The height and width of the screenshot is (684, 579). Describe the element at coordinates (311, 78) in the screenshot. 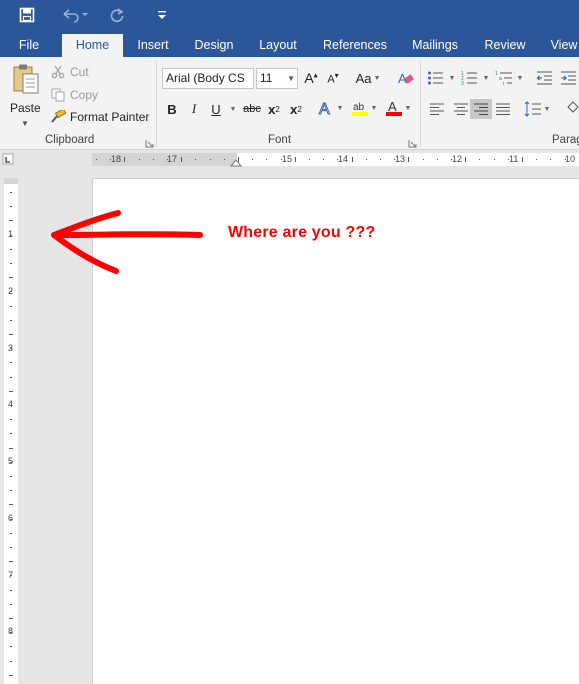

I see `grow-font-button: A▴` at that location.